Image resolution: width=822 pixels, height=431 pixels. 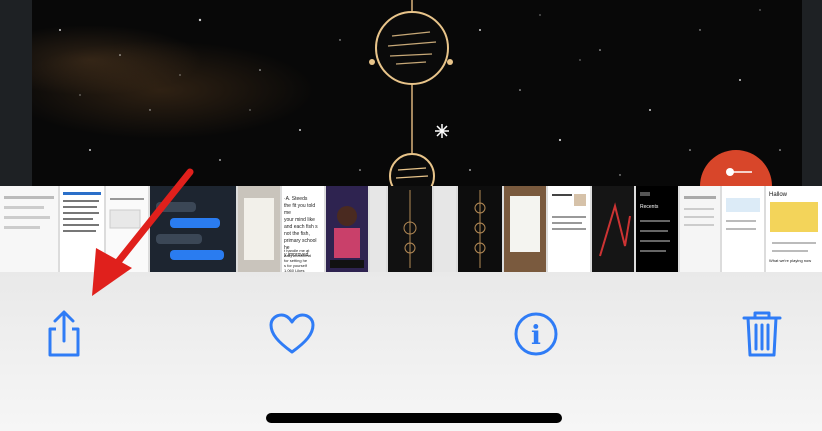 I want to click on info-icon: i, so click(x=536, y=334).